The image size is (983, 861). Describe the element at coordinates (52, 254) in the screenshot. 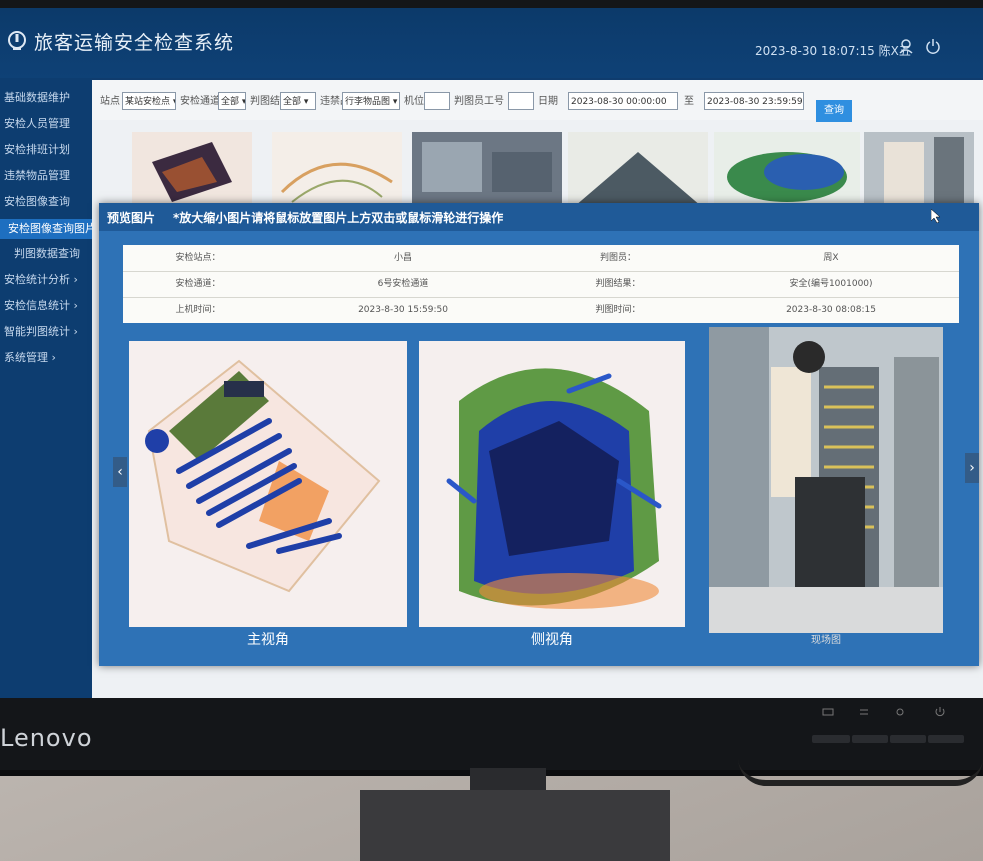

I see `sidebar-item-judge-query: 判图数据查询` at that location.